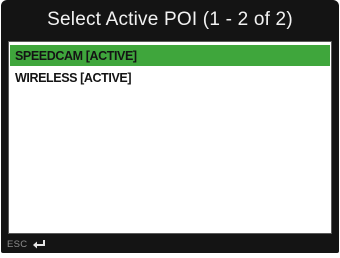 The image size is (340, 258). I want to click on list-item-wireless: WIRELESS [ACTIVE], so click(170, 77).